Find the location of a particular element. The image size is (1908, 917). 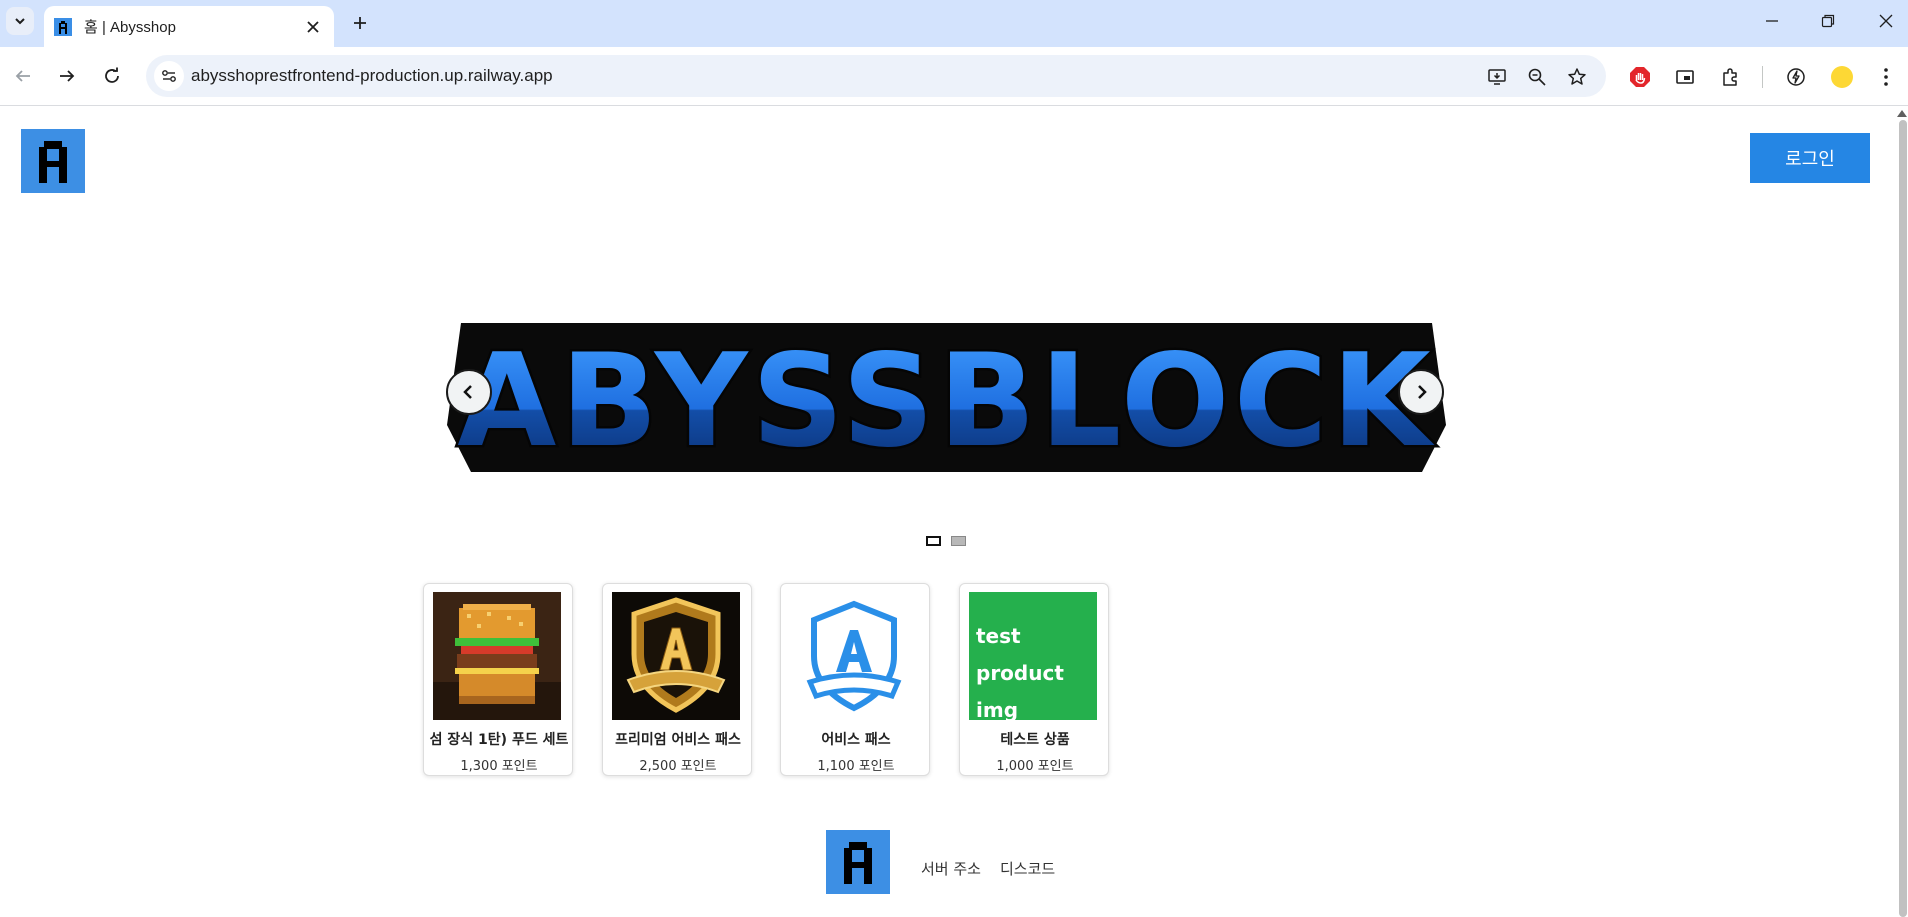

restore-button is located at coordinates (1828, 21).